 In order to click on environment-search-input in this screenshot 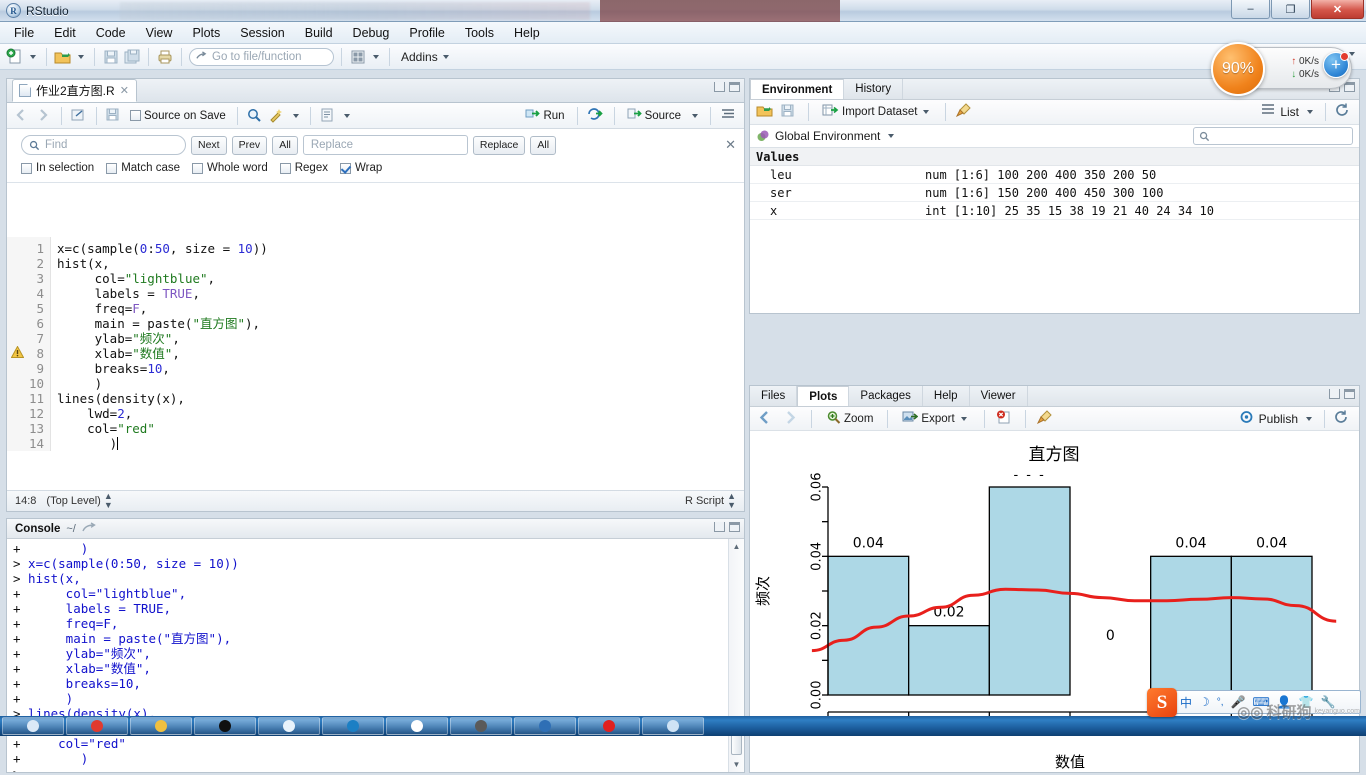, I will do `click(1273, 136)`.